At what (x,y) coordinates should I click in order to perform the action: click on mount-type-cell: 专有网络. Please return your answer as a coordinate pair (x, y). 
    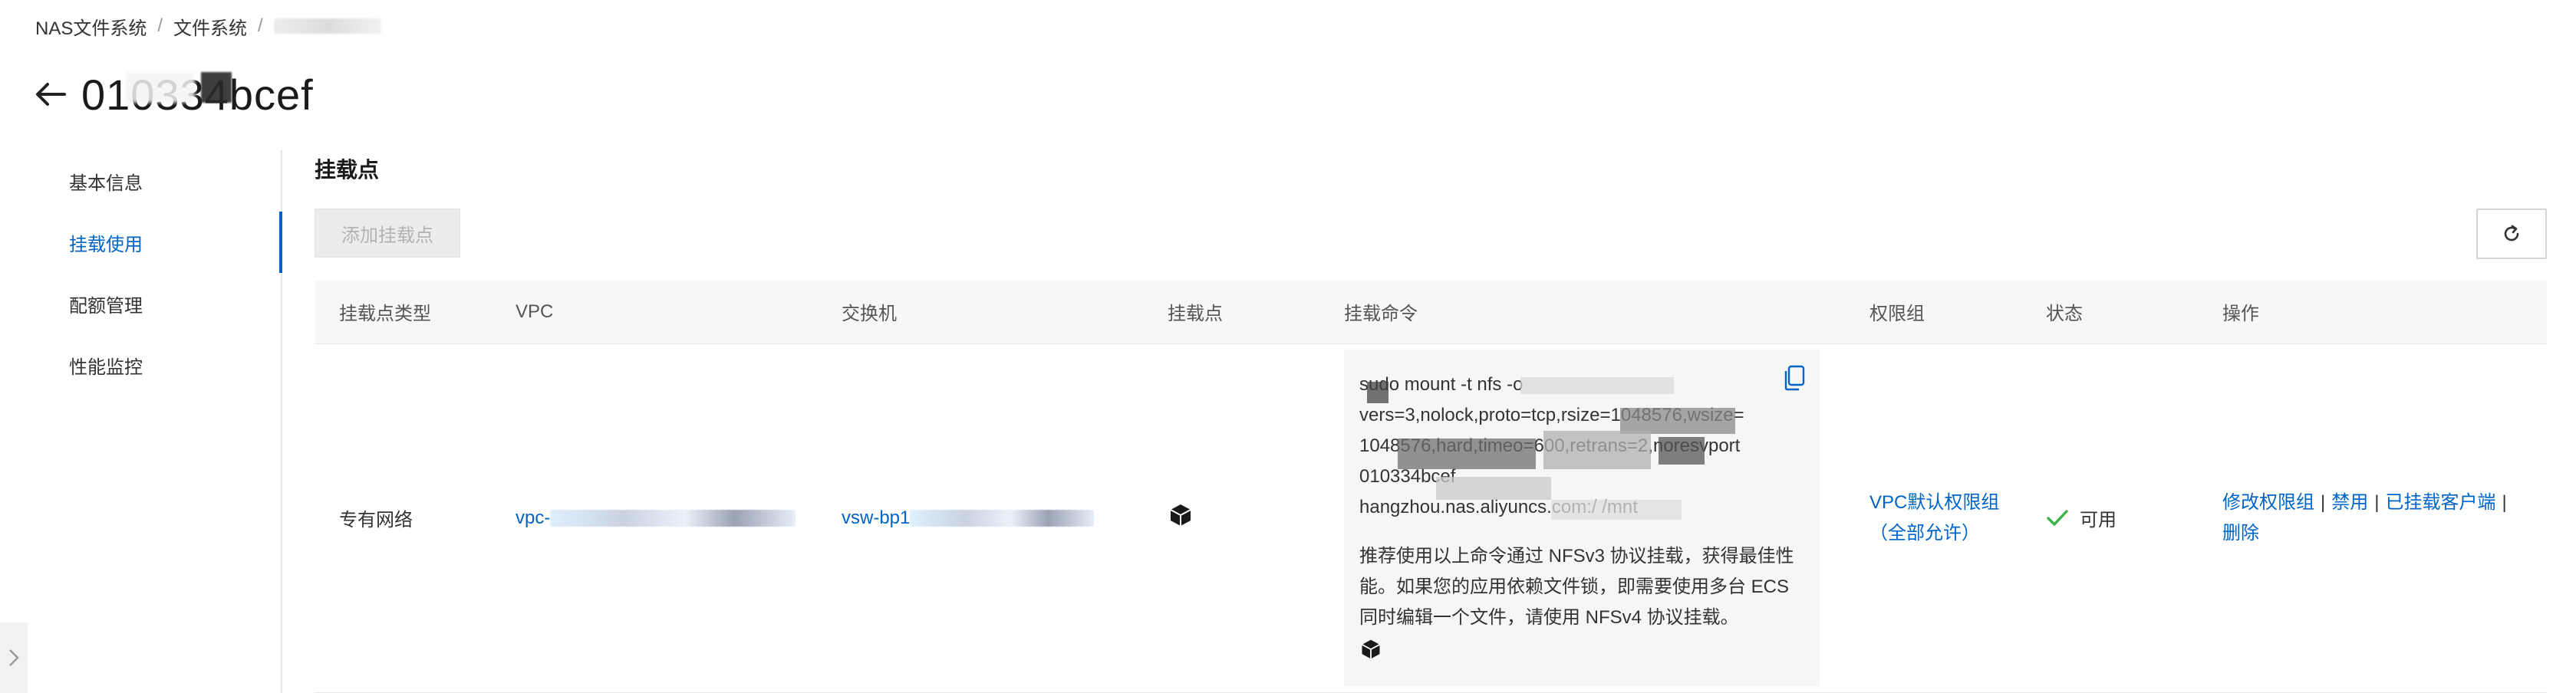
    Looking at the image, I should click on (403, 518).